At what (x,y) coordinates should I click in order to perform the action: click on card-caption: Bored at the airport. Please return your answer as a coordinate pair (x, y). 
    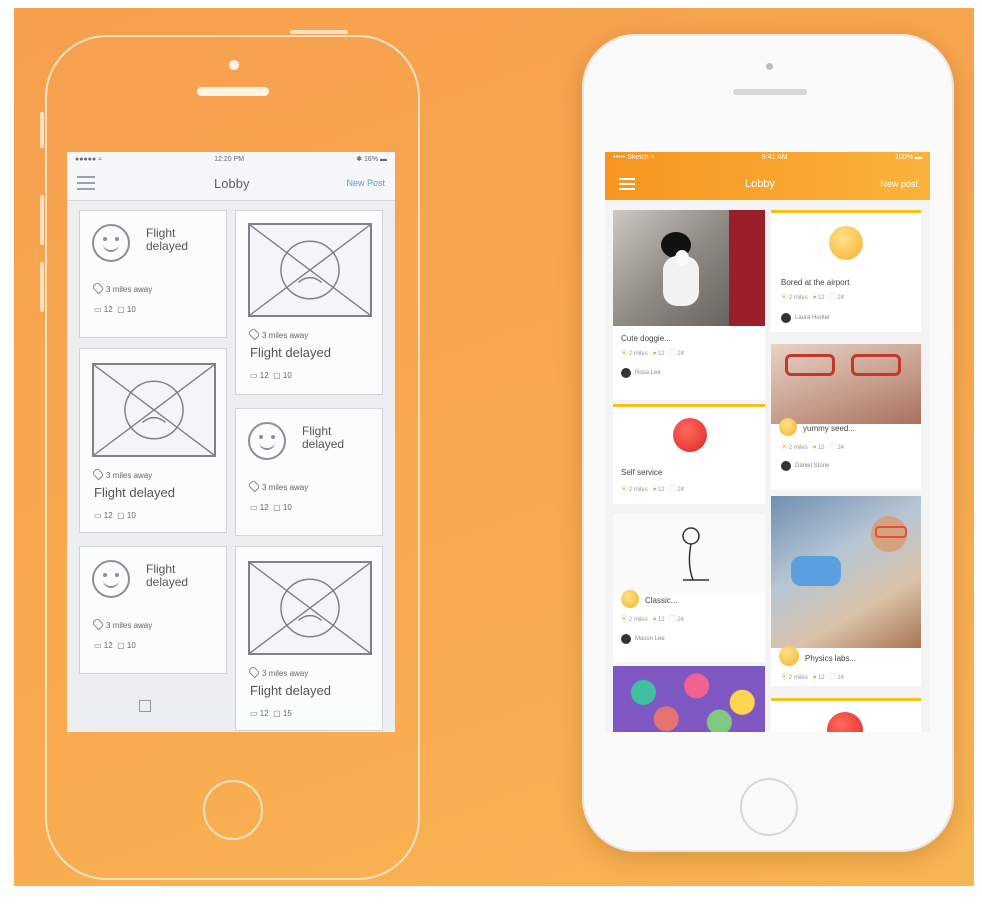
    Looking at the image, I should click on (815, 282).